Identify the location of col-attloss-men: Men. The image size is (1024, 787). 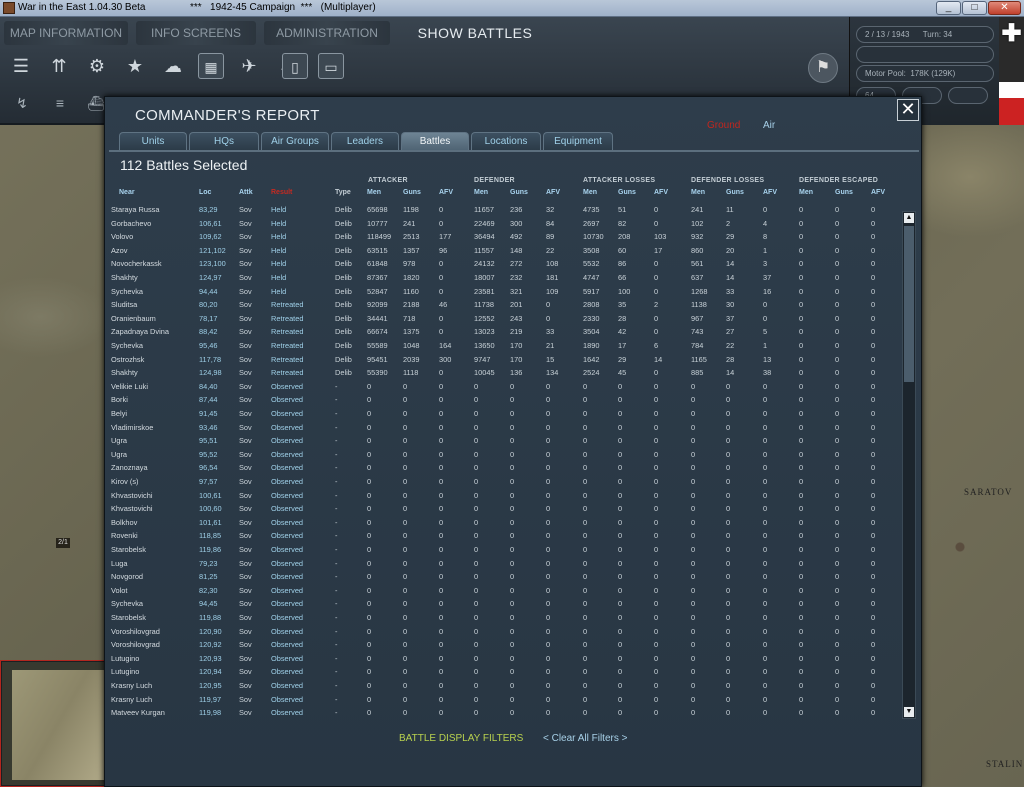
(590, 192).